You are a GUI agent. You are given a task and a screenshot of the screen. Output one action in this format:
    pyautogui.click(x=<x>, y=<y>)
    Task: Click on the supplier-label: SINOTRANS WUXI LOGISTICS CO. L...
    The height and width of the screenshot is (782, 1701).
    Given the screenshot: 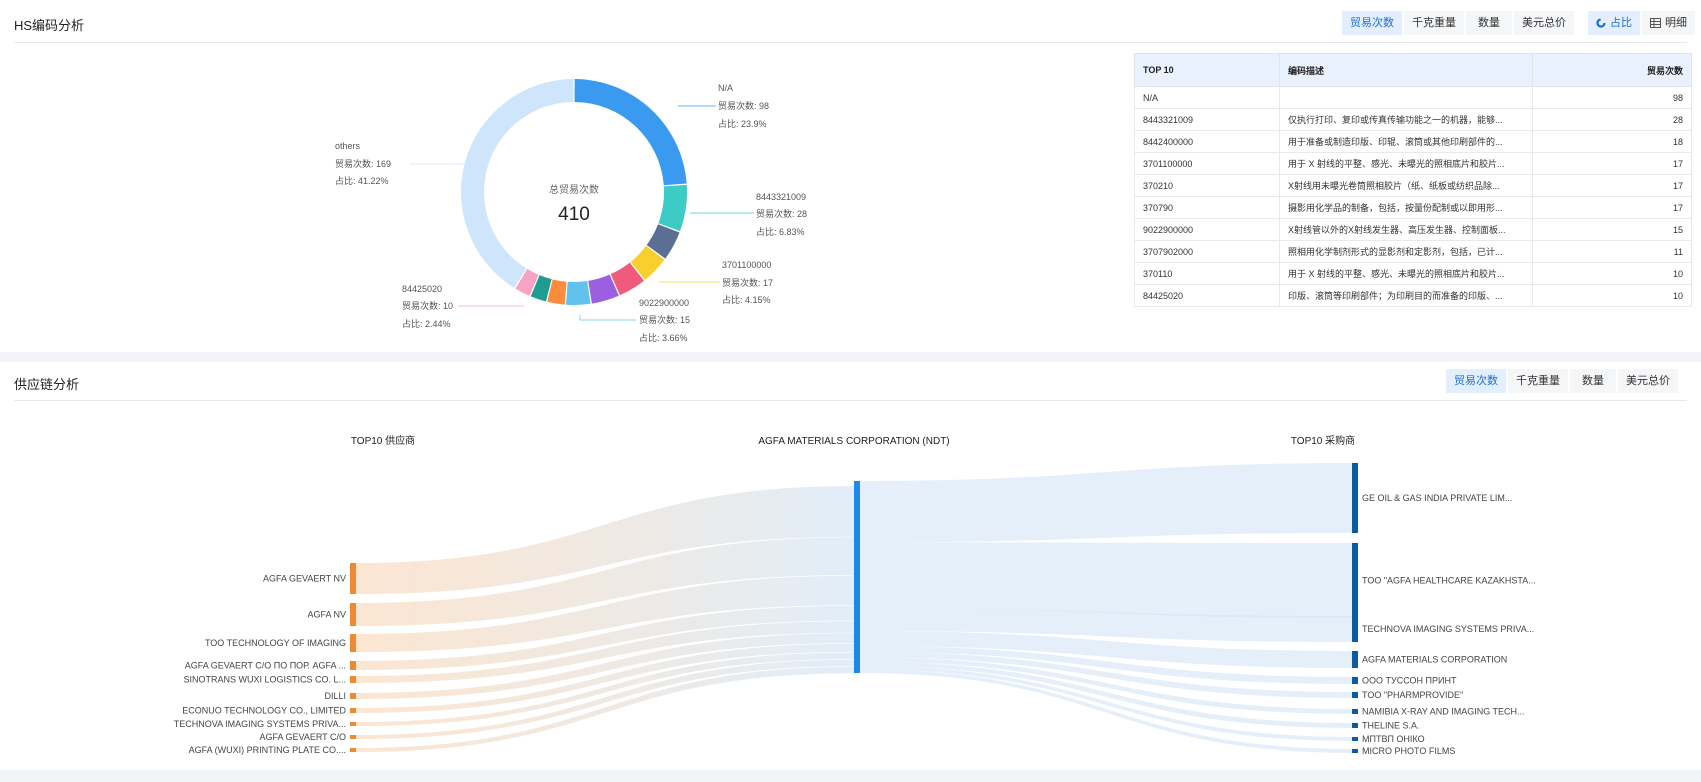 What is the action you would take?
    pyautogui.click(x=264, y=680)
    